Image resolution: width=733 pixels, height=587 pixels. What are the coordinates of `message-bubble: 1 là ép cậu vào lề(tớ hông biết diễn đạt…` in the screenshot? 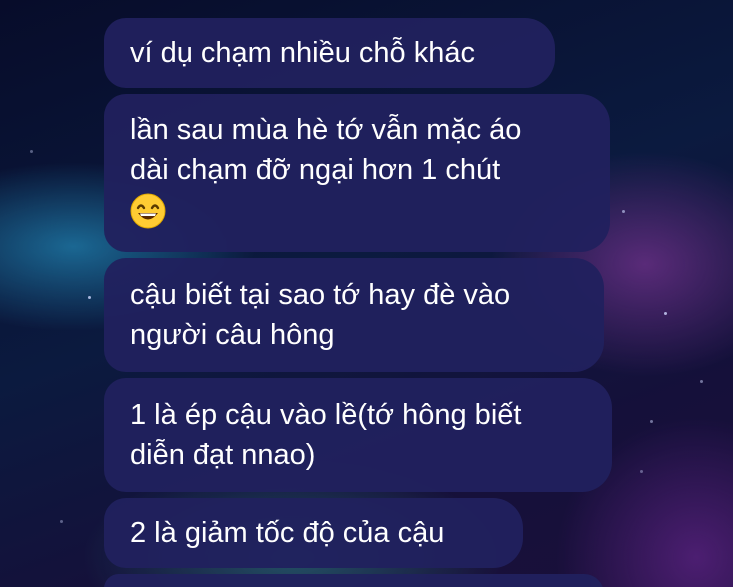 It's located at (358, 435).